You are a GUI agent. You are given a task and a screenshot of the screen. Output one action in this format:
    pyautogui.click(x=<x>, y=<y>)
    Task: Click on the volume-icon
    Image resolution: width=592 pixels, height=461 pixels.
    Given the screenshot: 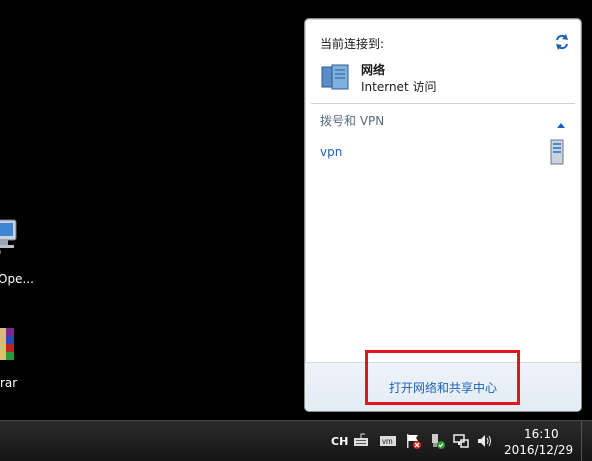 What is the action you would take?
    pyautogui.click(x=485, y=441)
    